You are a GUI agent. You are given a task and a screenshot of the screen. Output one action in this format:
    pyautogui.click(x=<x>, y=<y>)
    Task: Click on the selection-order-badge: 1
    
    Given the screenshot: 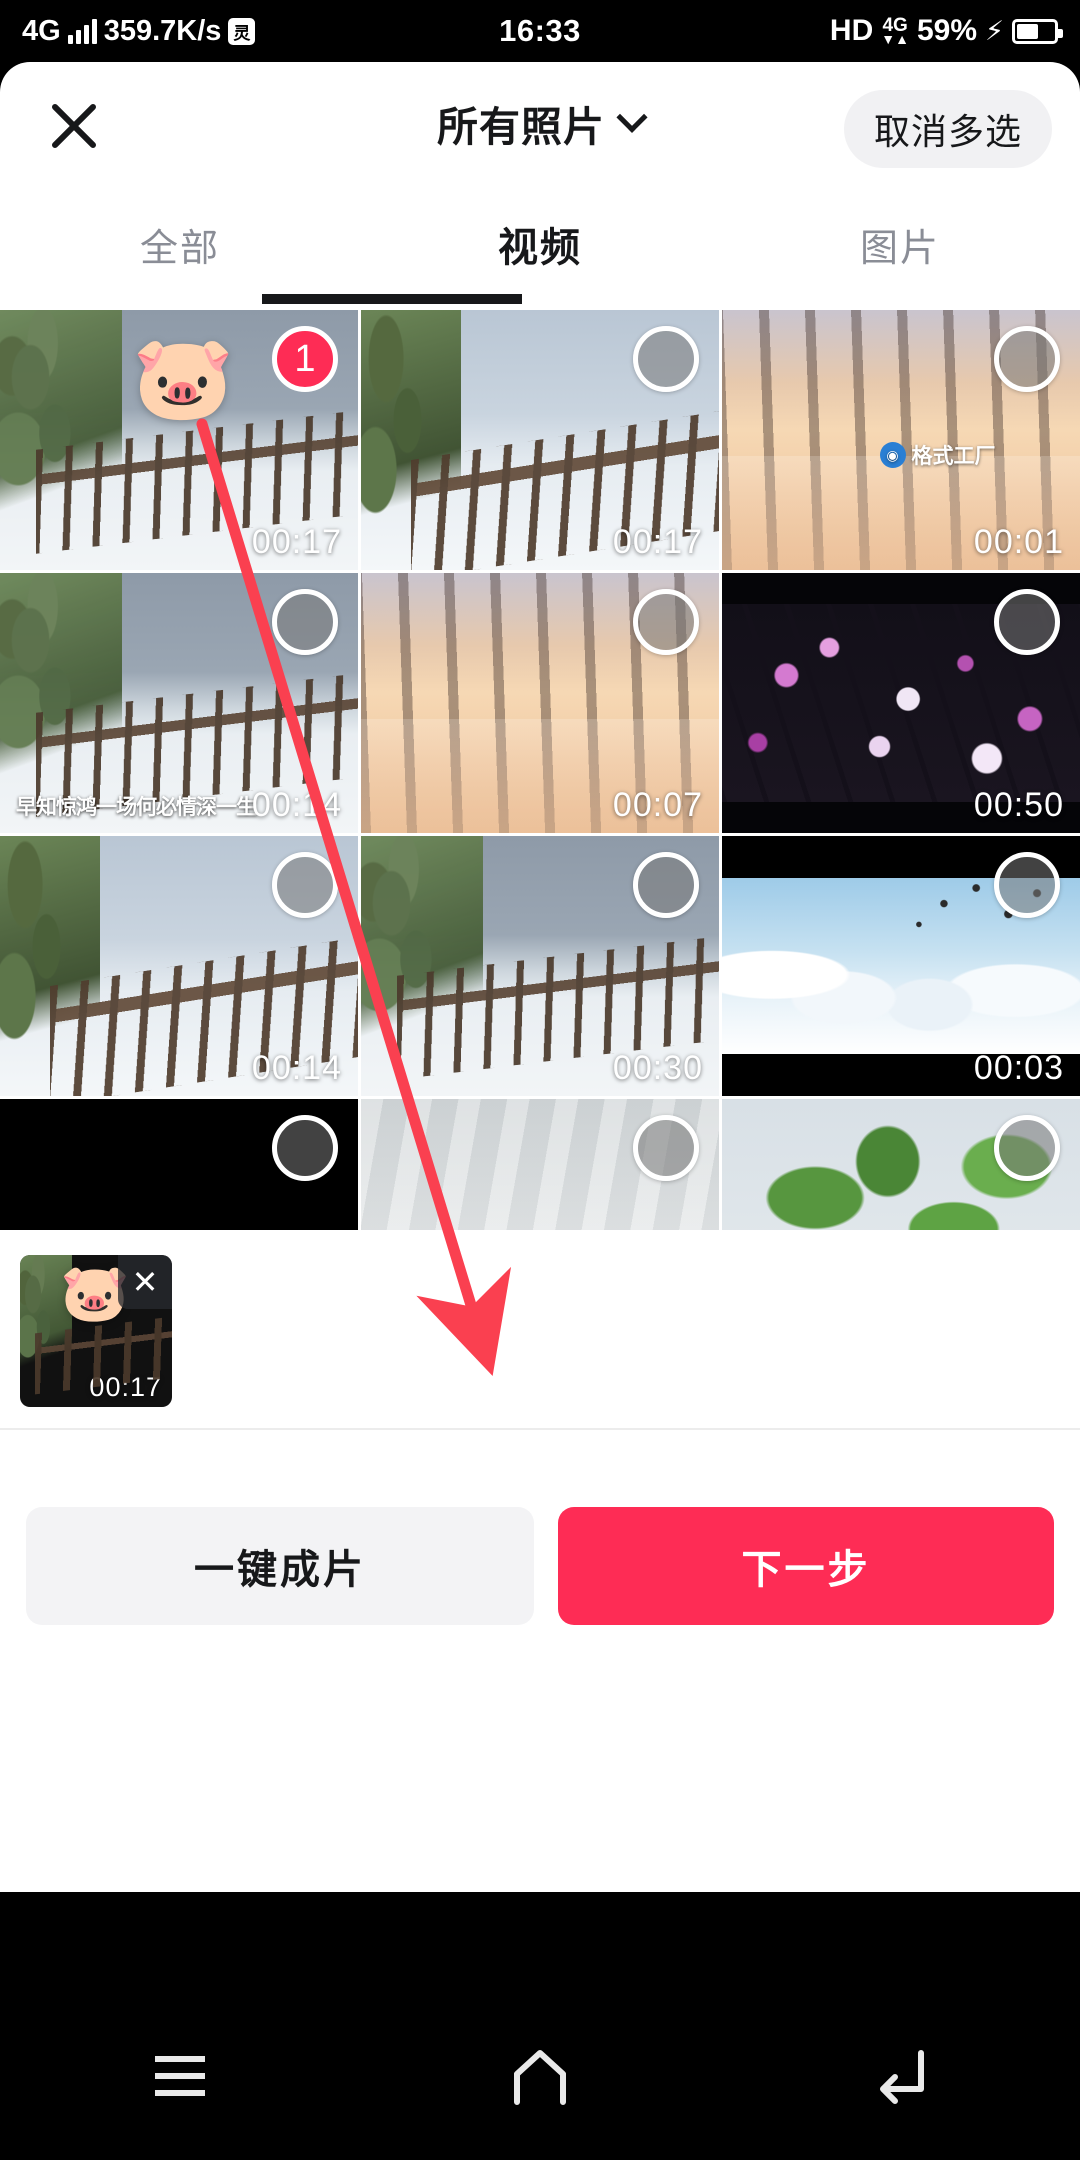 What is the action you would take?
    pyautogui.click(x=305, y=359)
    